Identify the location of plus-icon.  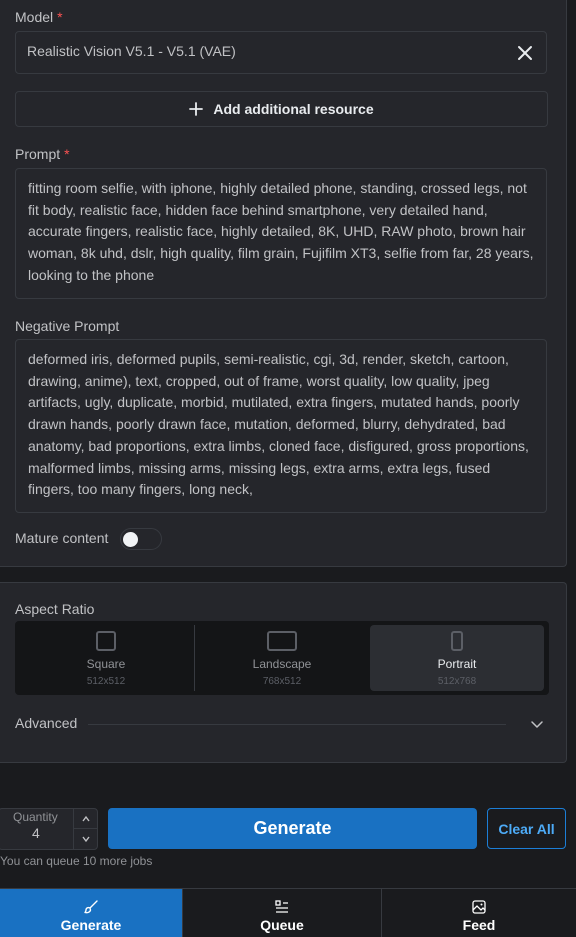
(196, 109).